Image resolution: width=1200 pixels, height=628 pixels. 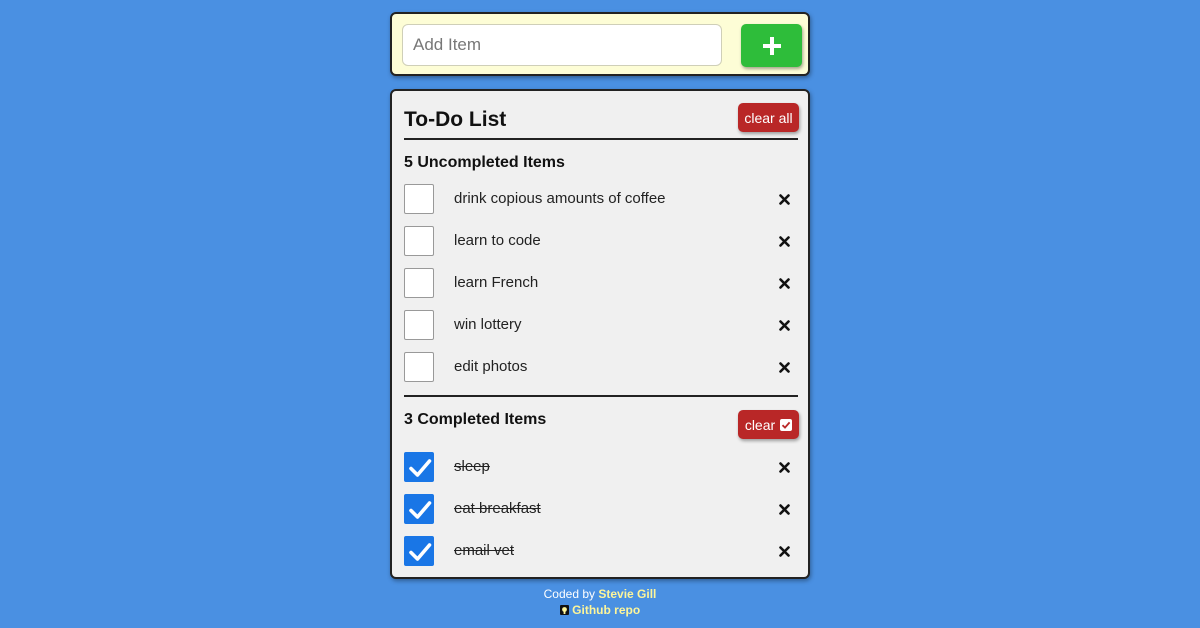 What do you see at coordinates (601, 396) in the screenshot?
I see `section-divider` at bounding box center [601, 396].